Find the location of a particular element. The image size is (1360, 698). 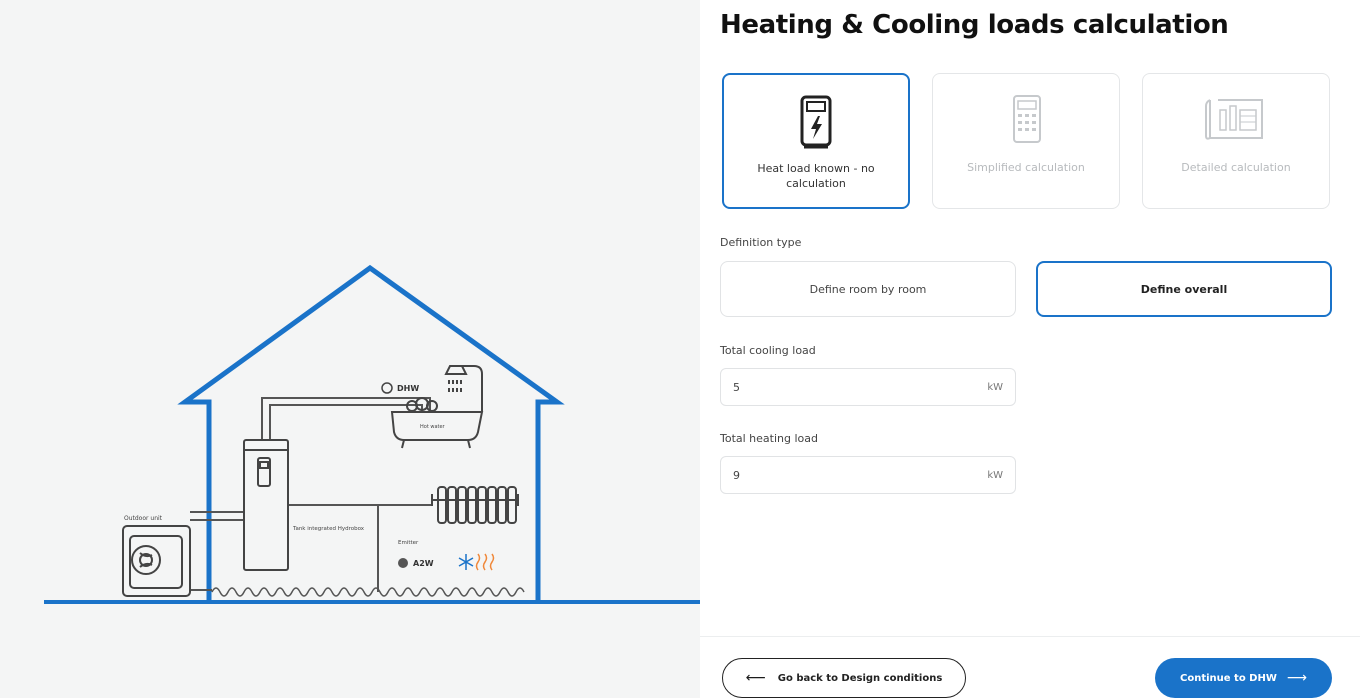

option-detailed-calculation: Detailed calculation is located at coordinates (1236, 141).